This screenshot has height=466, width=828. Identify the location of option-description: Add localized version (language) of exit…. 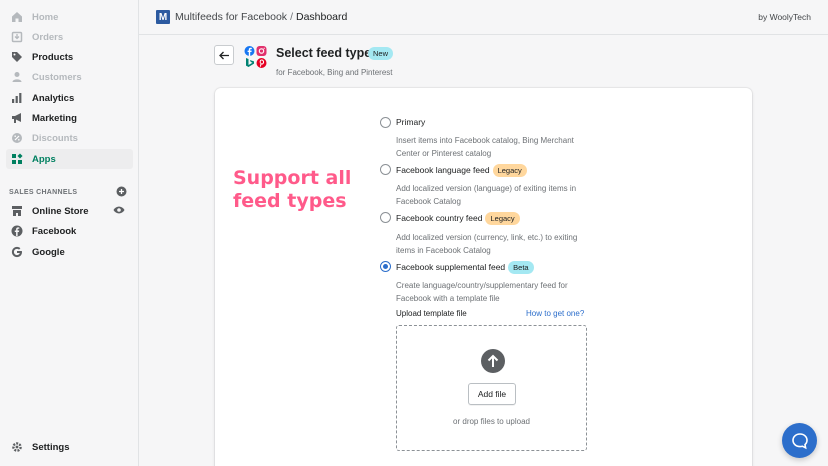
(486, 195).